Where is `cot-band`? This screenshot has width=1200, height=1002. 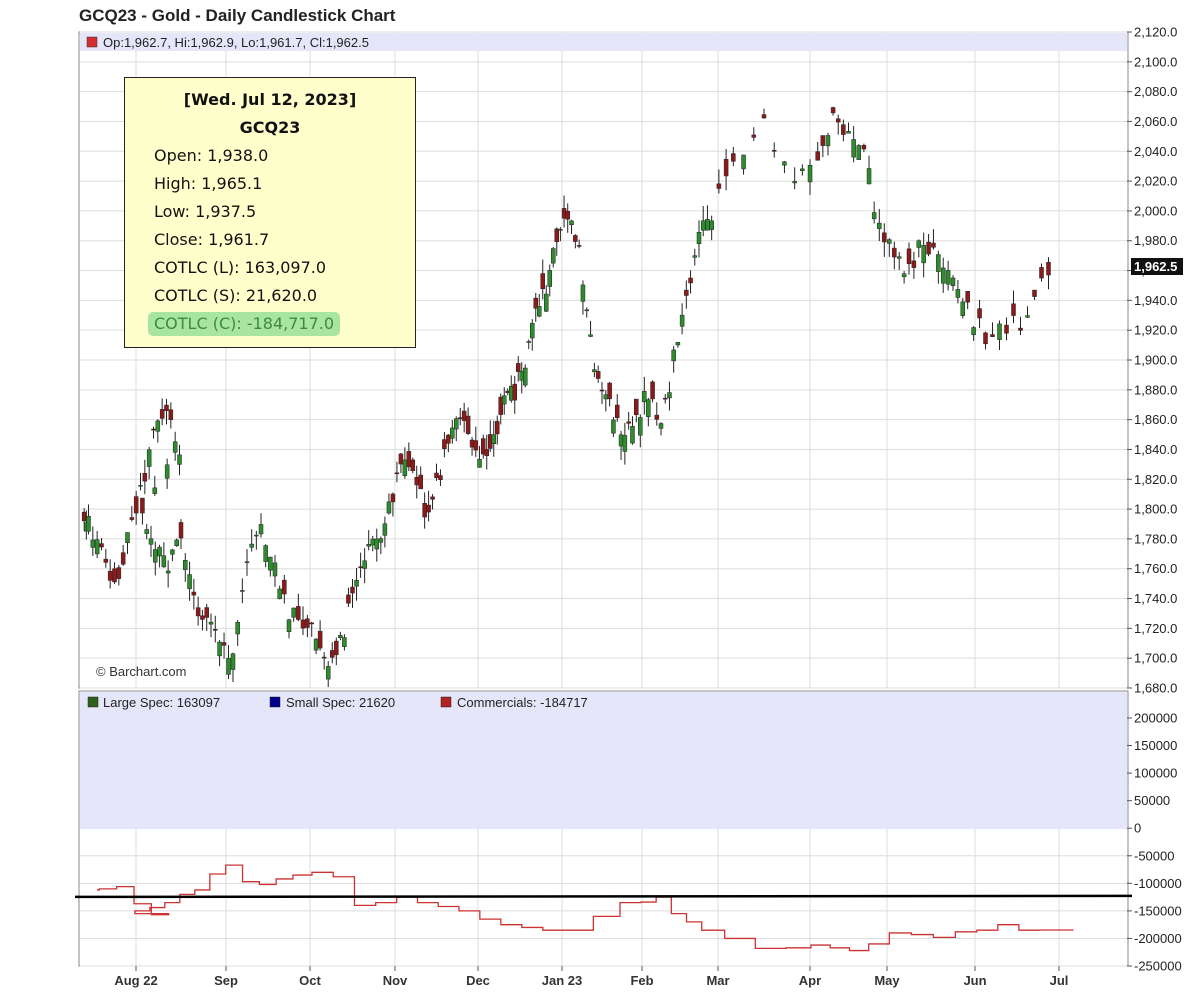 cot-band is located at coordinates (603, 760).